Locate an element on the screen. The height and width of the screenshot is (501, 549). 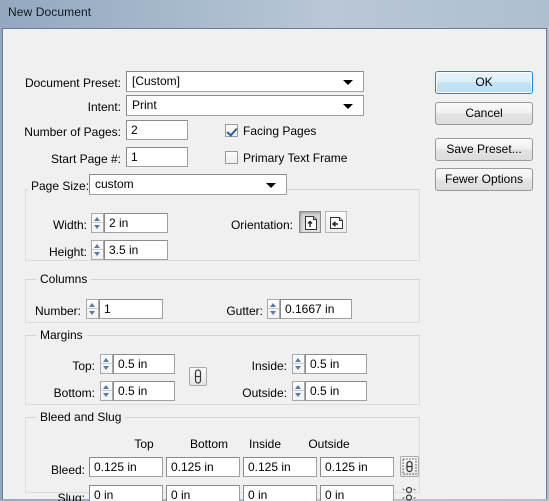
bleed-col-header-inside: Inside is located at coordinates (265, 444).